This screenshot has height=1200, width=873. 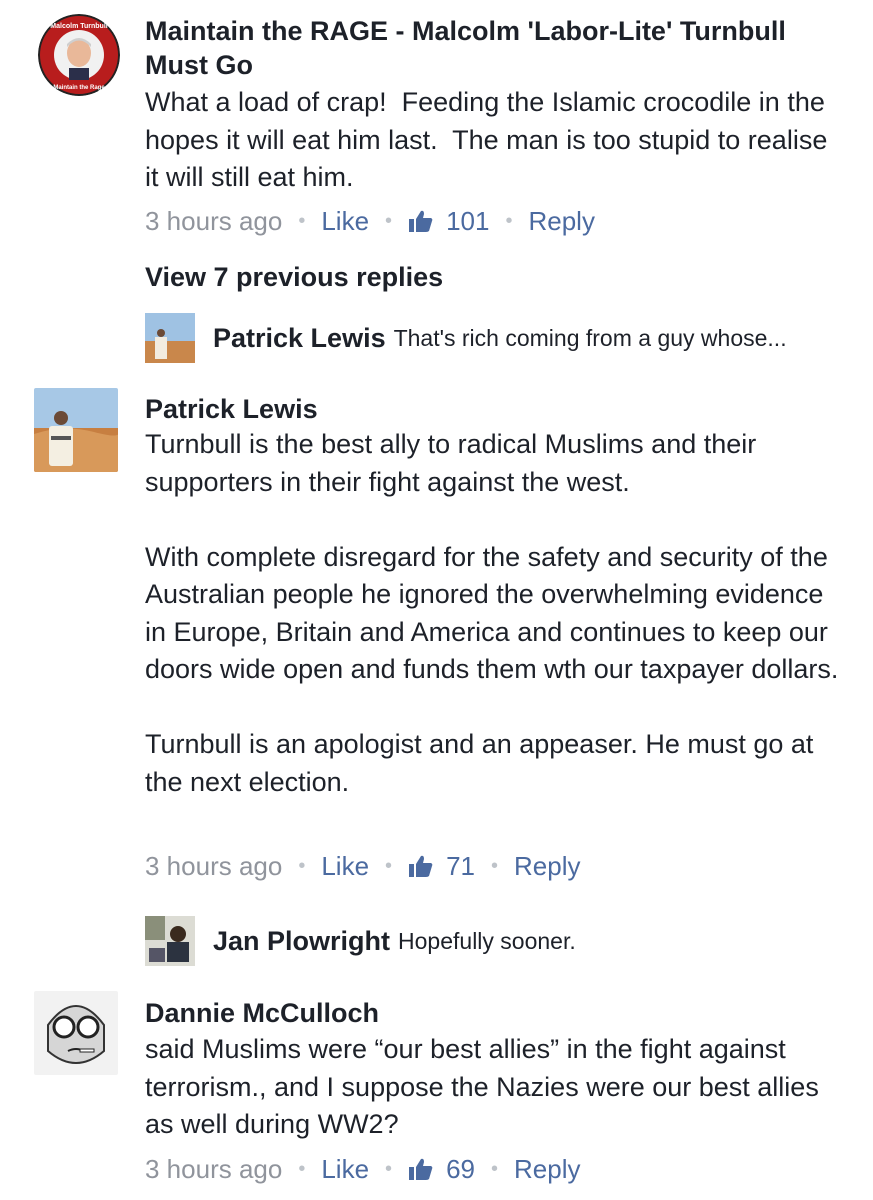 What do you see at coordinates (79, 88) in the screenshot?
I see `svg-text: Maintain the Rage` at bounding box center [79, 88].